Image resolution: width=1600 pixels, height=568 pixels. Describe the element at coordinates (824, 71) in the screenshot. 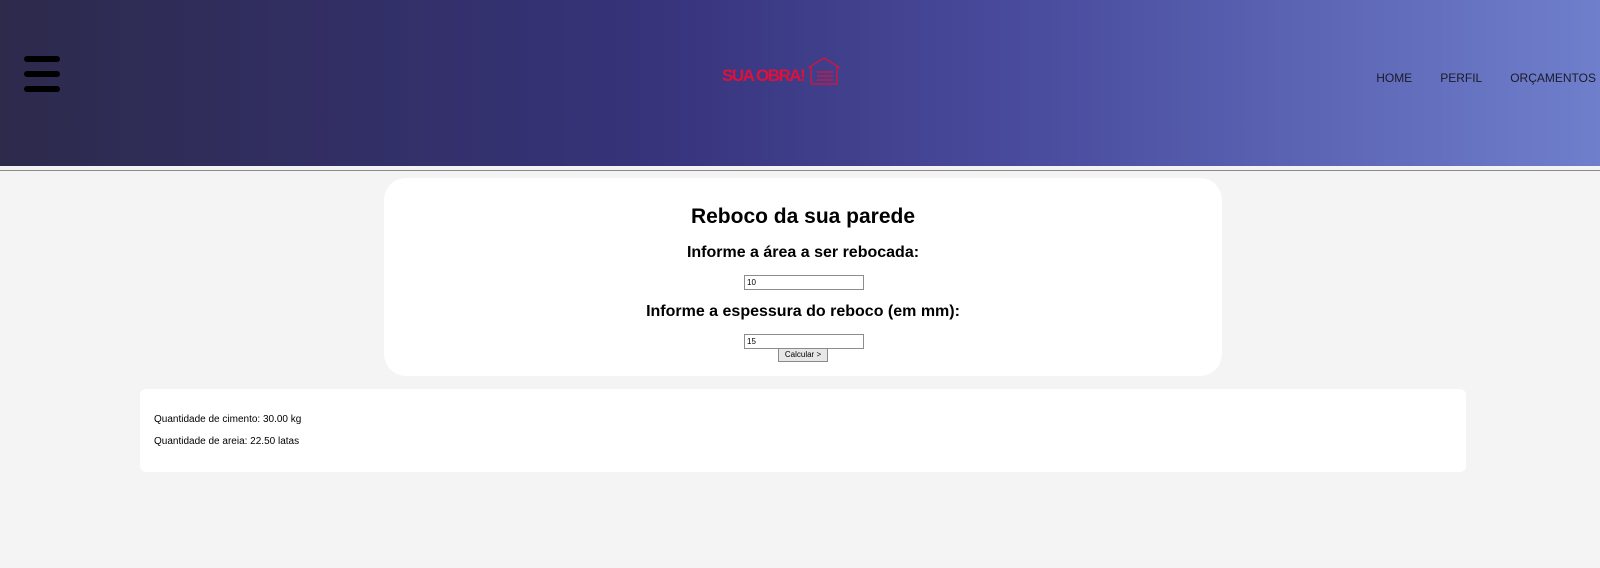

I see `house-icon` at that location.